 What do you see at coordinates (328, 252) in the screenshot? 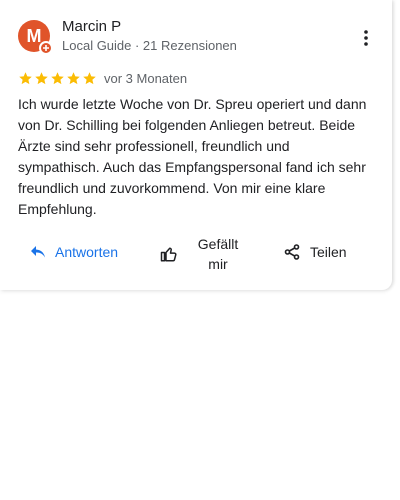
I see `share-label: Teilen` at bounding box center [328, 252].